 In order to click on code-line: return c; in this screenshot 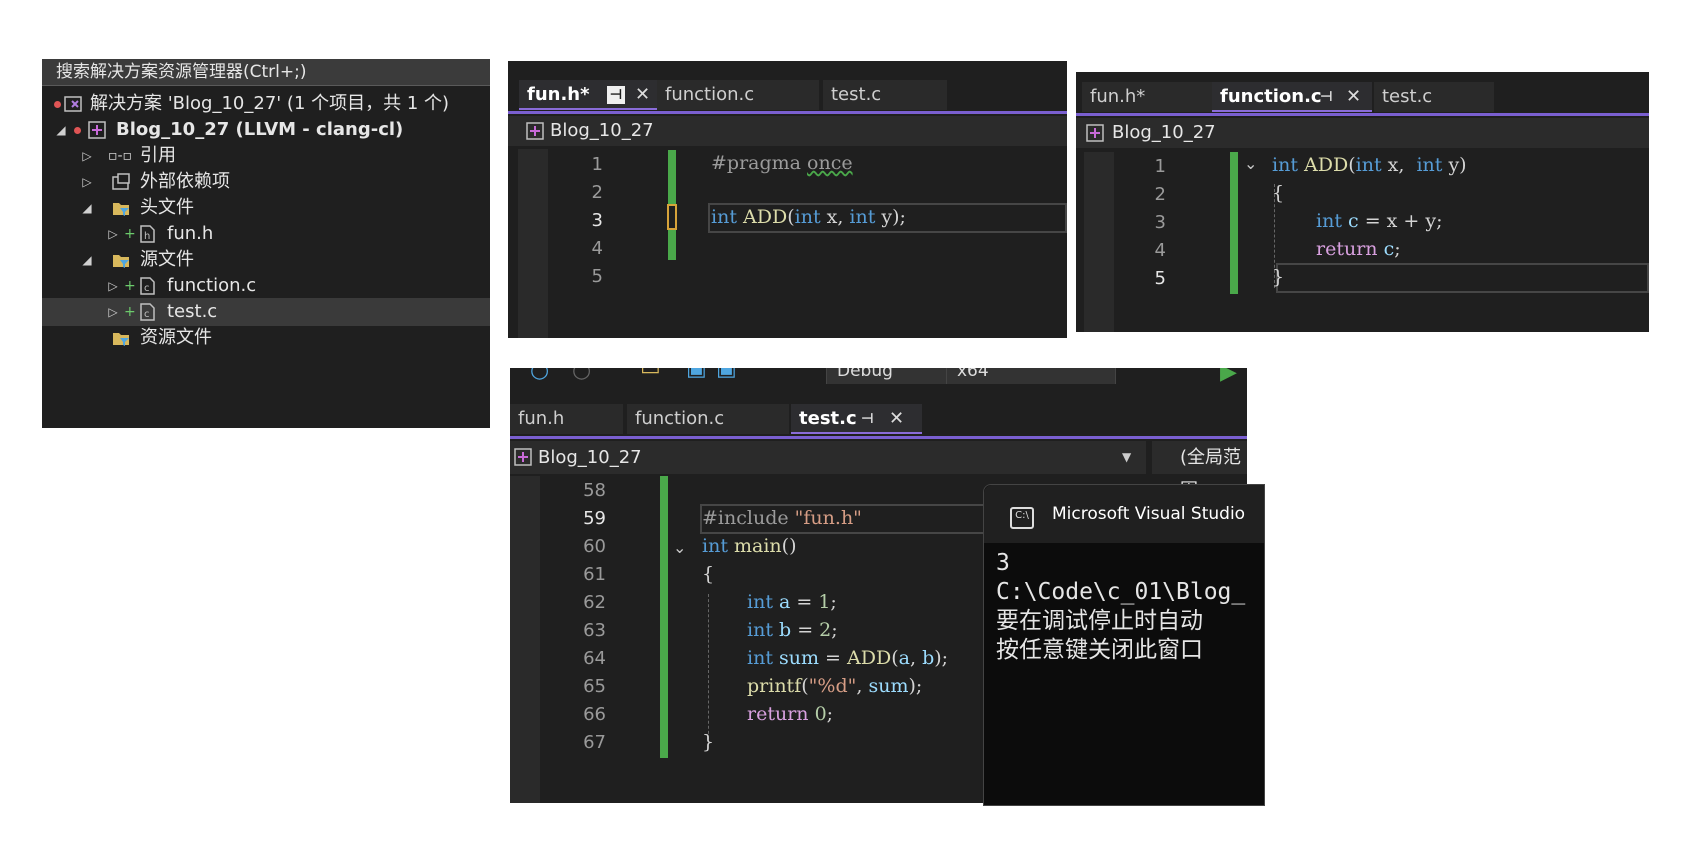, I will do `click(1358, 249)`.